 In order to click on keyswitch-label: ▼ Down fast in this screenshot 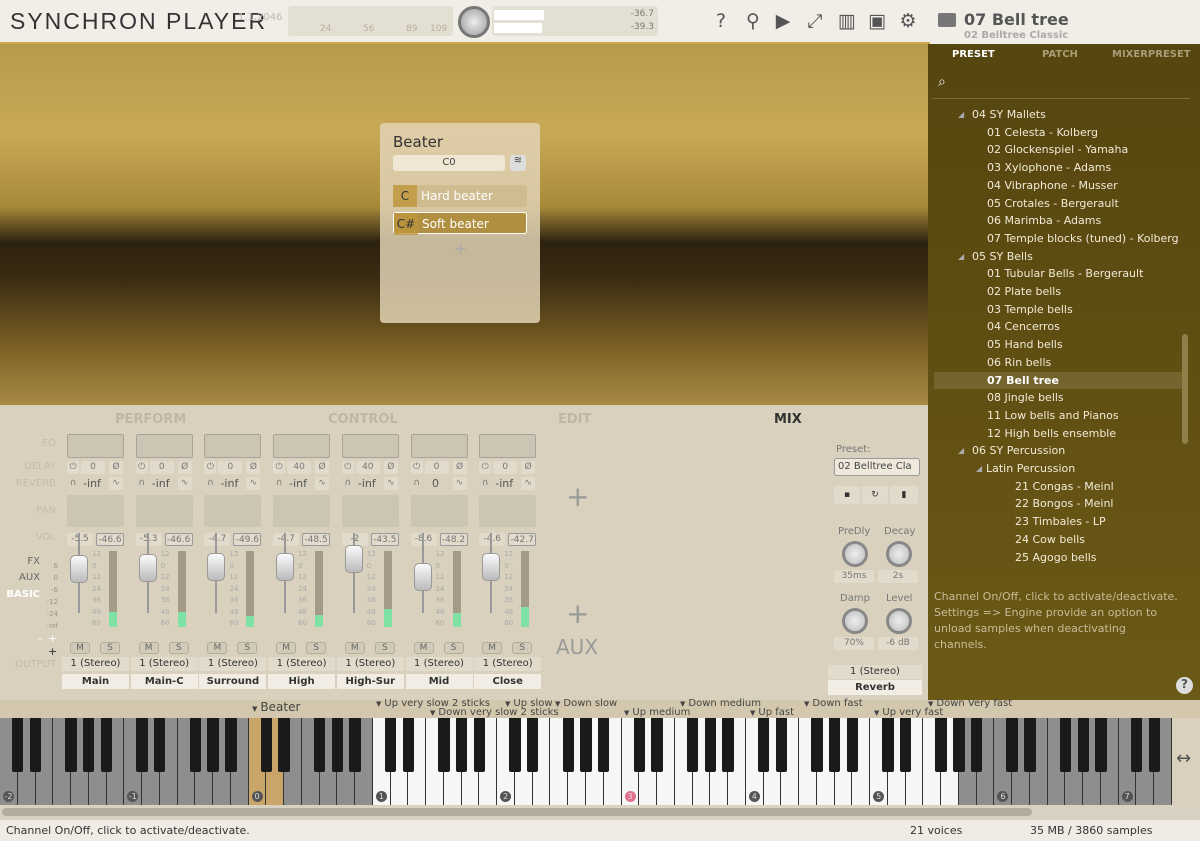, I will do `click(833, 703)`.